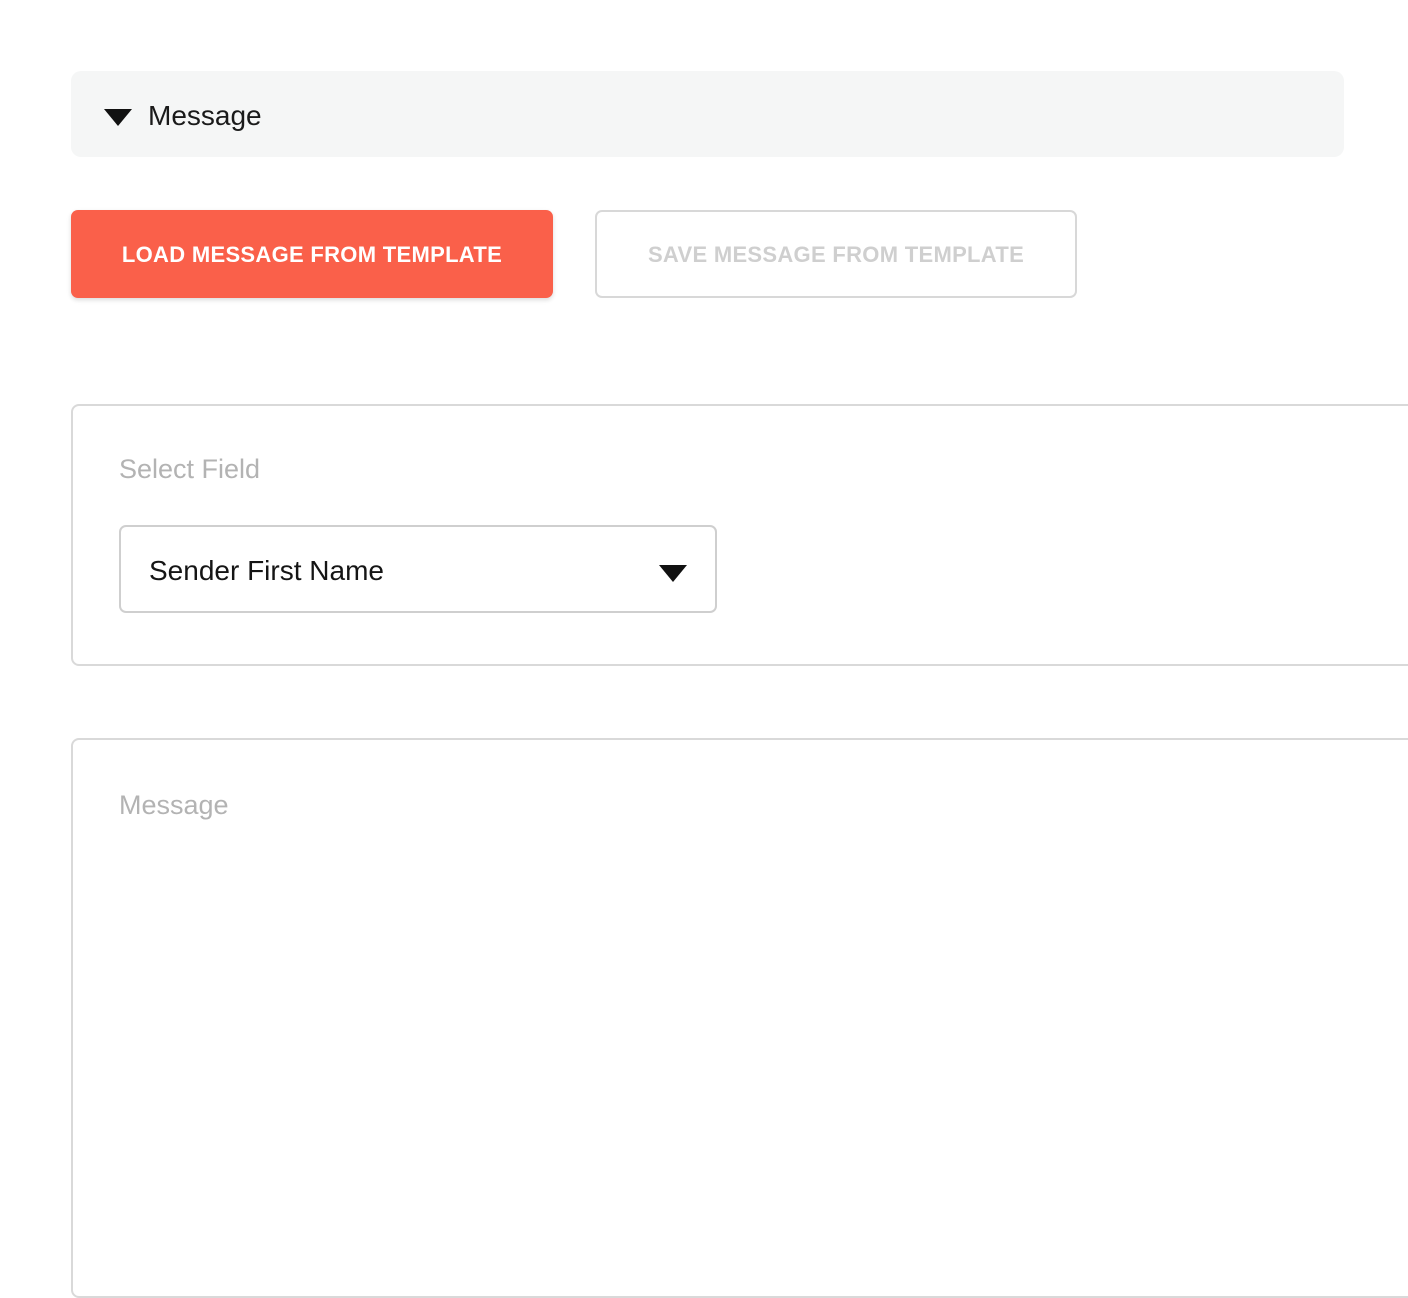  I want to click on message-label: Message, so click(174, 805).